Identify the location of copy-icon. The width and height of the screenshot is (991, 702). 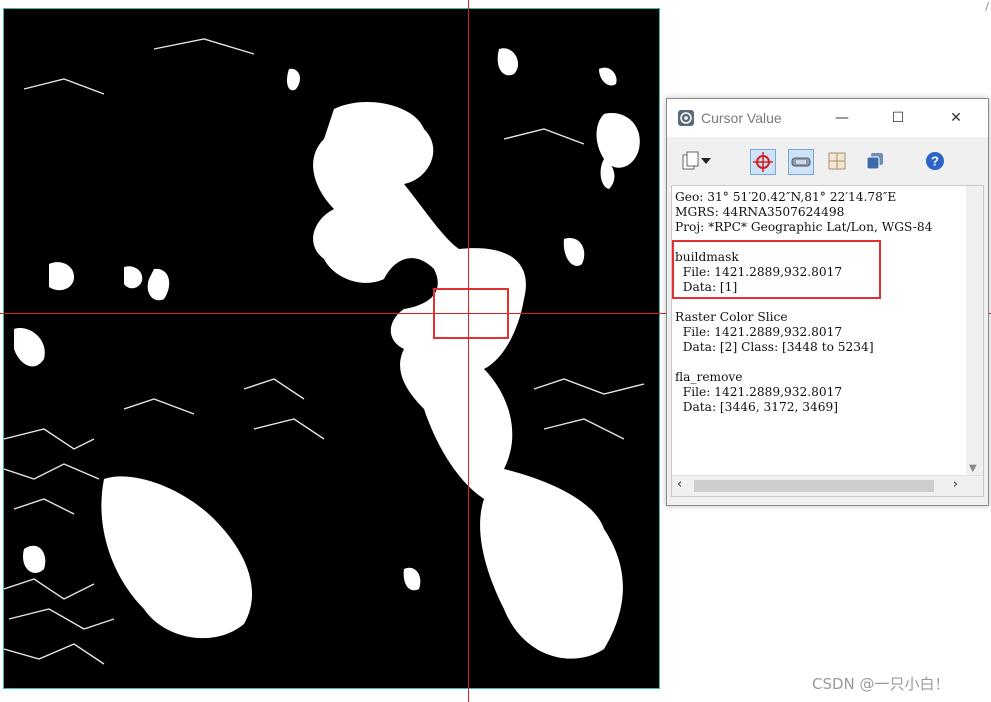
(690, 160).